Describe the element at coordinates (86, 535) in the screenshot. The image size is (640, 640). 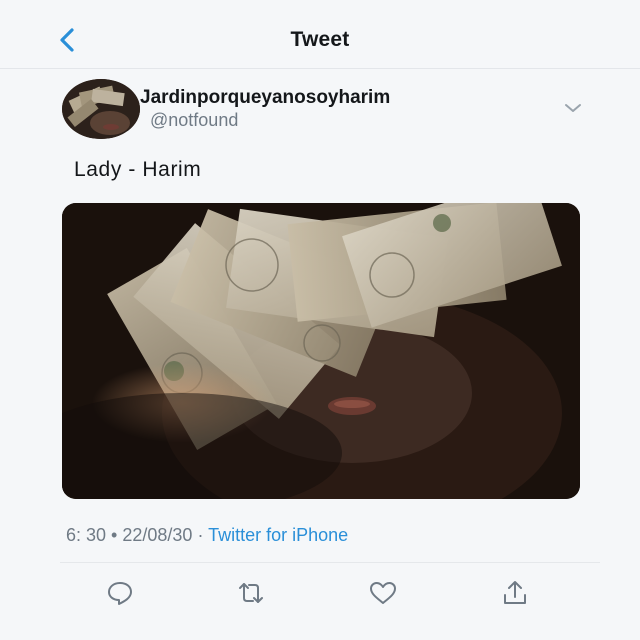
I see `tweet-time: 6: 30` at that location.